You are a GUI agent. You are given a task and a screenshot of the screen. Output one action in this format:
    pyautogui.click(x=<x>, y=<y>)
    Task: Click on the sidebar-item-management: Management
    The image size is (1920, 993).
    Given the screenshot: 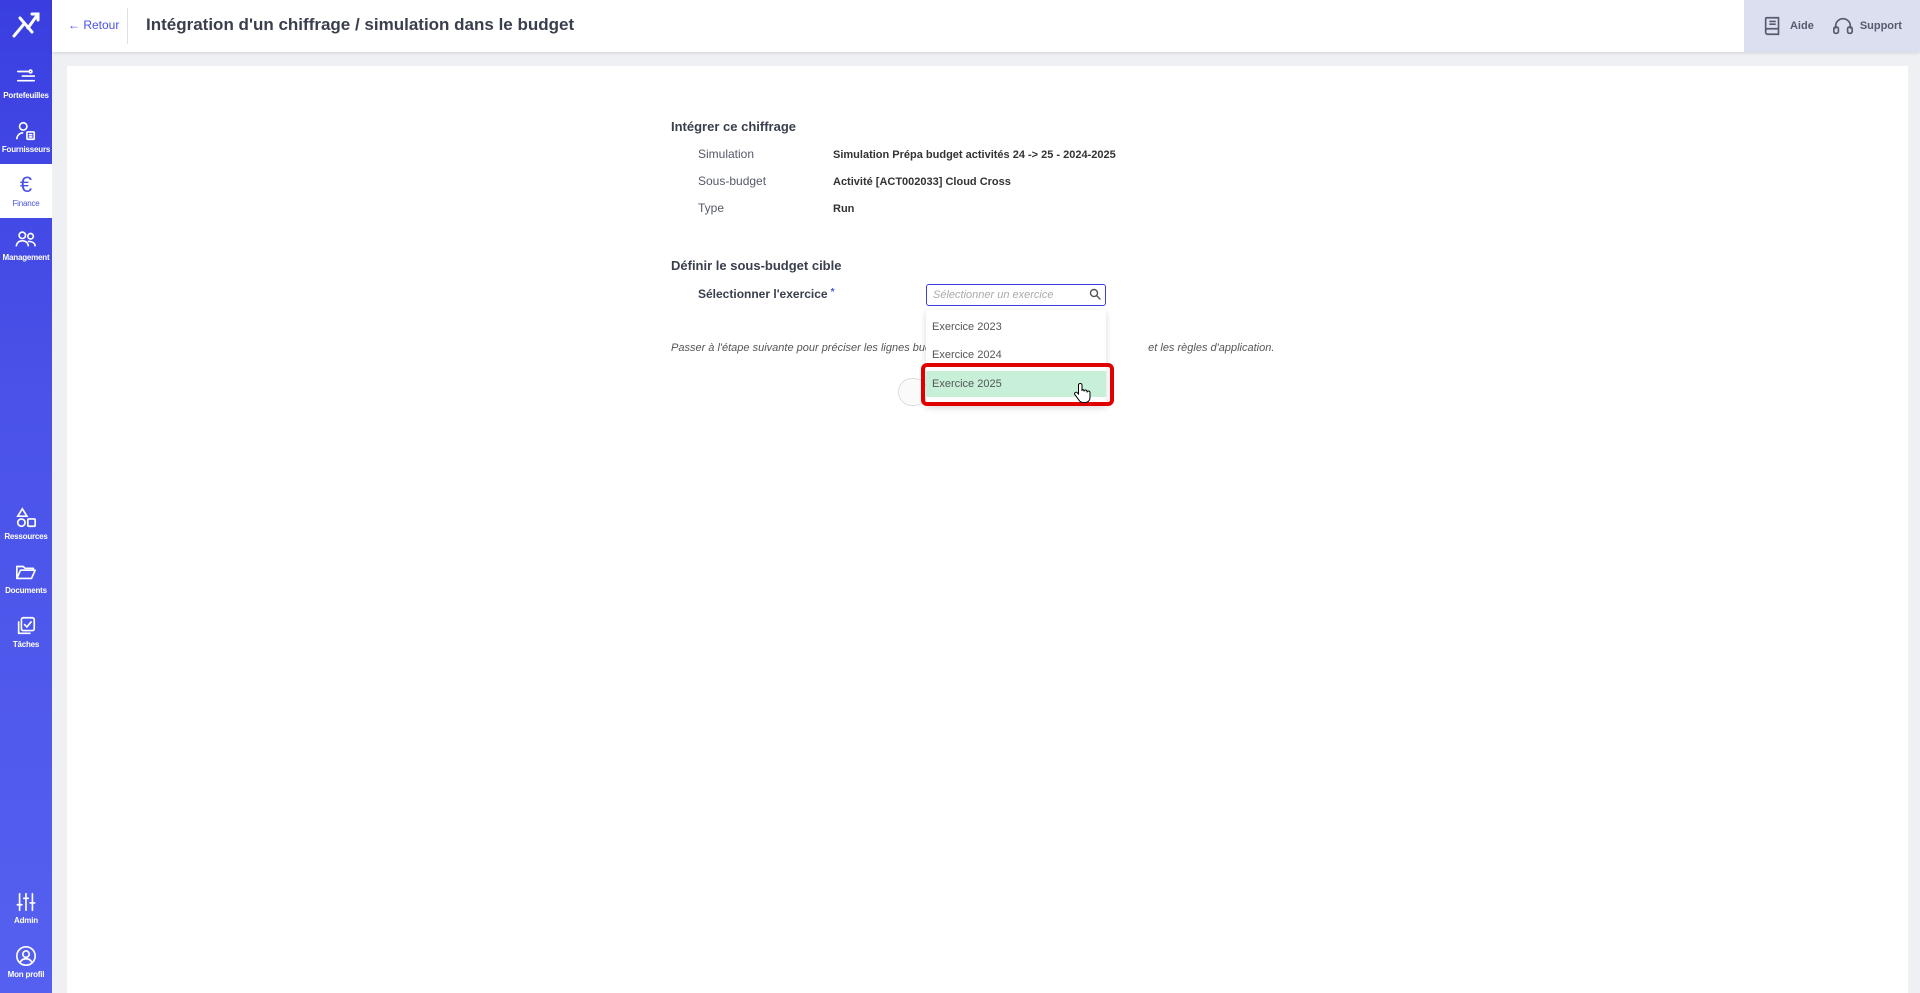 What is the action you would take?
    pyautogui.click(x=26, y=245)
    